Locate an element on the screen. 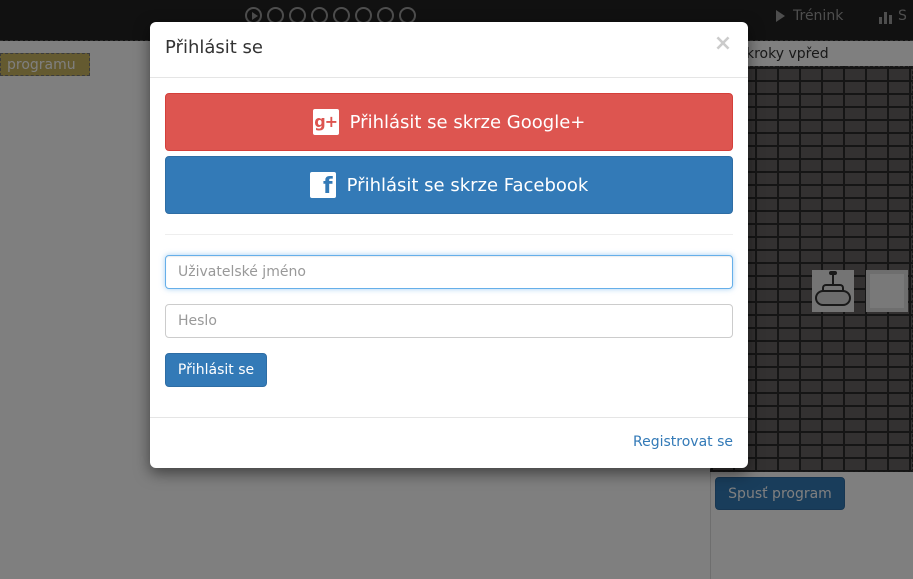 The image size is (913, 579). close-button: × is located at coordinates (723, 44).